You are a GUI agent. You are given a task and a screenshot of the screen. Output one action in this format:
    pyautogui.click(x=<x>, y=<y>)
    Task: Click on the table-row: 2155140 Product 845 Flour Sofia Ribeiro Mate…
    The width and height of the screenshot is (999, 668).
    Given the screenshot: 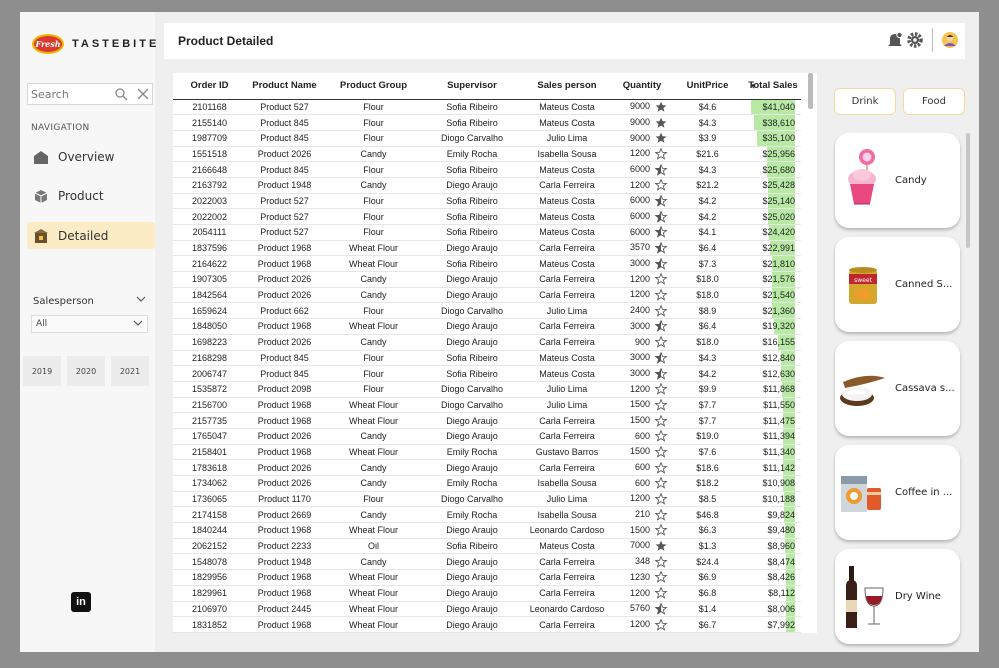 What is the action you would take?
    pyautogui.click(x=487, y=122)
    